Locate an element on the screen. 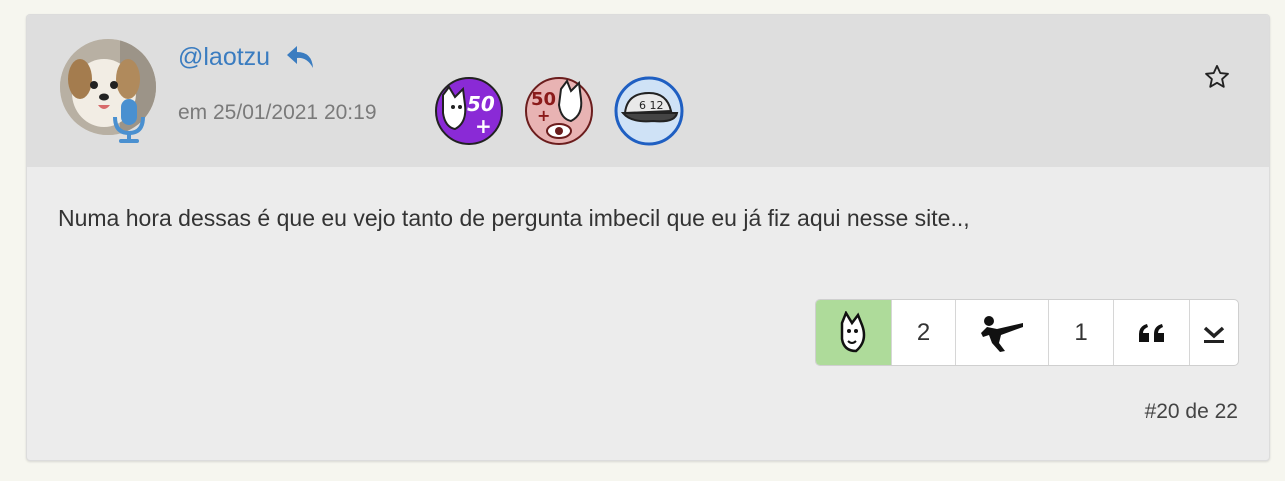 The height and width of the screenshot is (481, 1285). dog-reaction-count: 2 is located at coordinates (924, 332).